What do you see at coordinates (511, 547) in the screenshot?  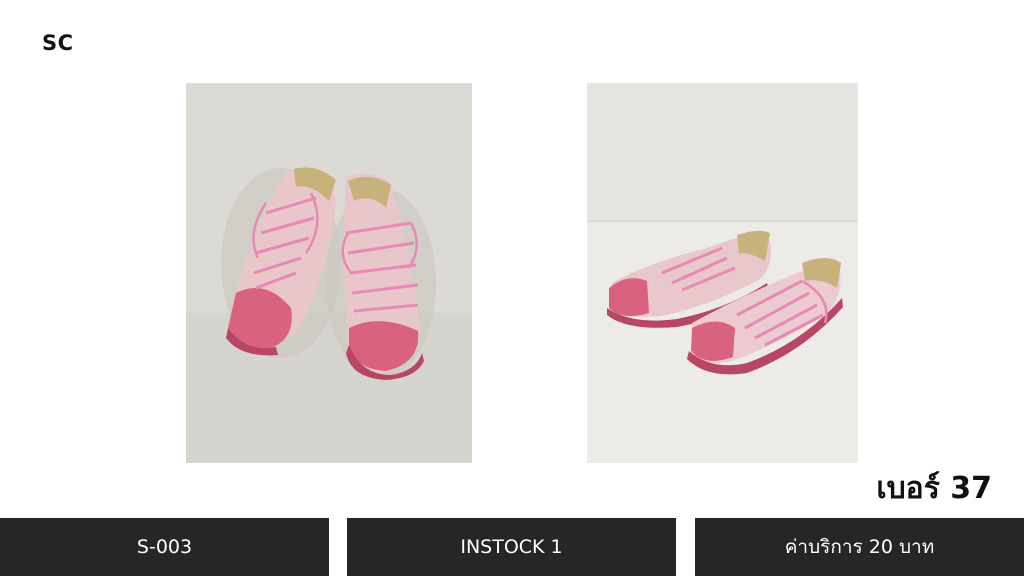 I see `stock-status-bar: INSTOCK 1` at bounding box center [511, 547].